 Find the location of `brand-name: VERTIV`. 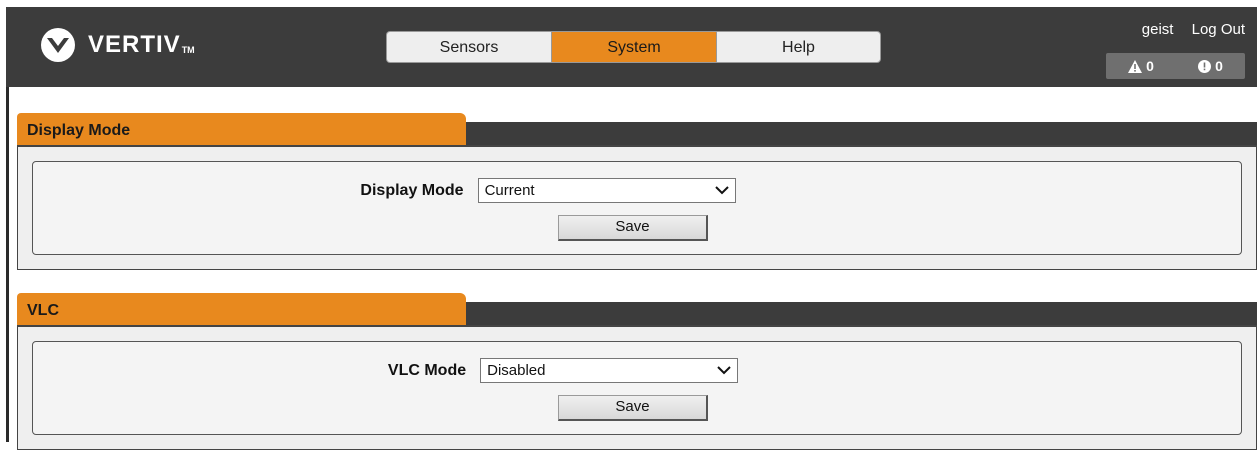

brand-name: VERTIV is located at coordinates (134, 44).